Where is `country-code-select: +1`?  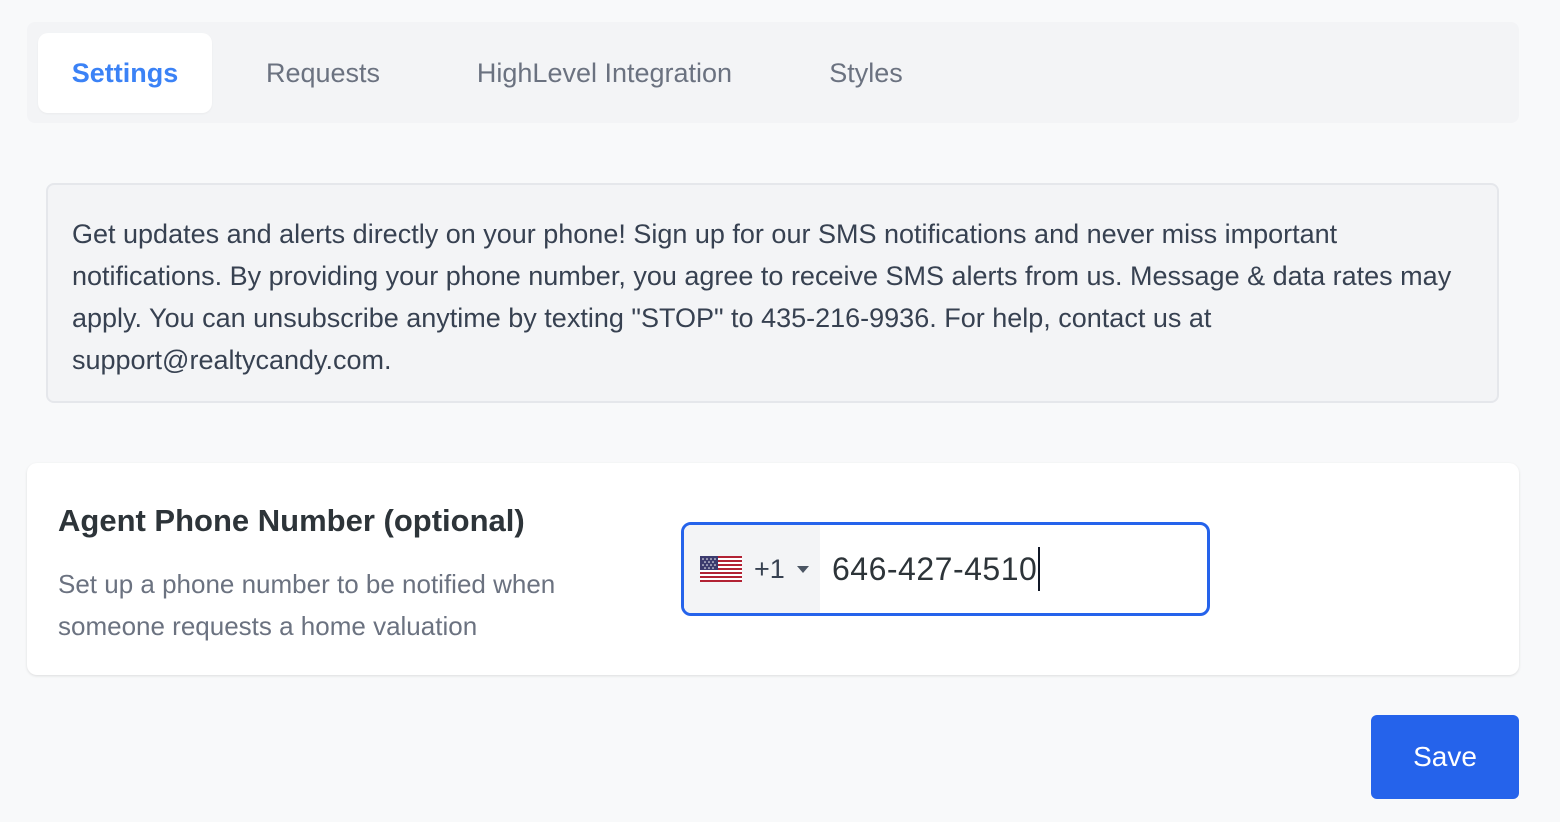 country-code-select: +1 is located at coordinates (752, 569).